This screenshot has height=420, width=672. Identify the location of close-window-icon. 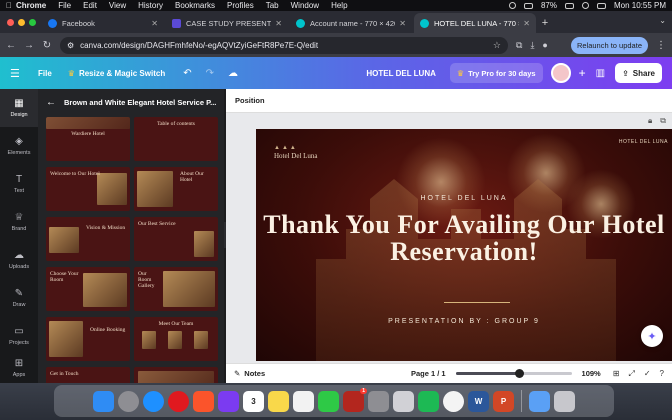
(10, 22).